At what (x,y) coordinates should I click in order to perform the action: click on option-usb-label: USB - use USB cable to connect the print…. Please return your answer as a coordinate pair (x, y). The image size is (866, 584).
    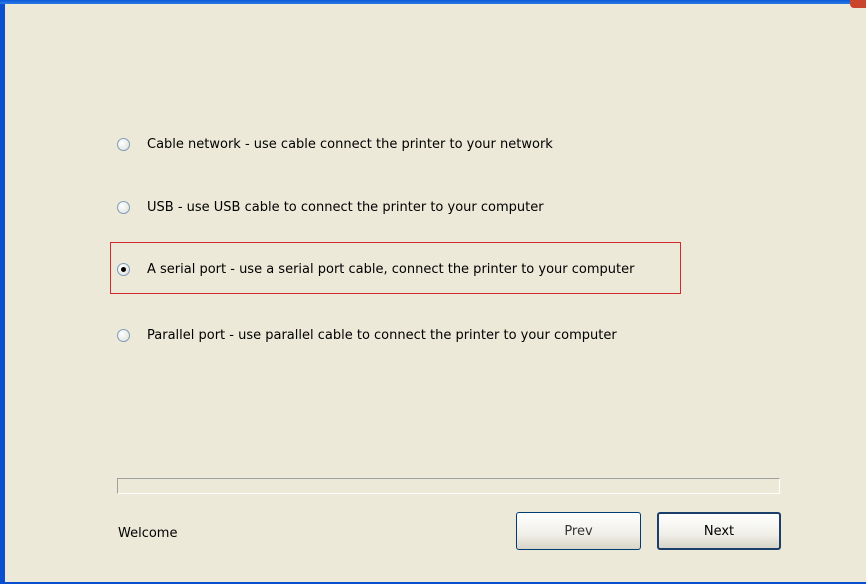
    Looking at the image, I should click on (345, 207).